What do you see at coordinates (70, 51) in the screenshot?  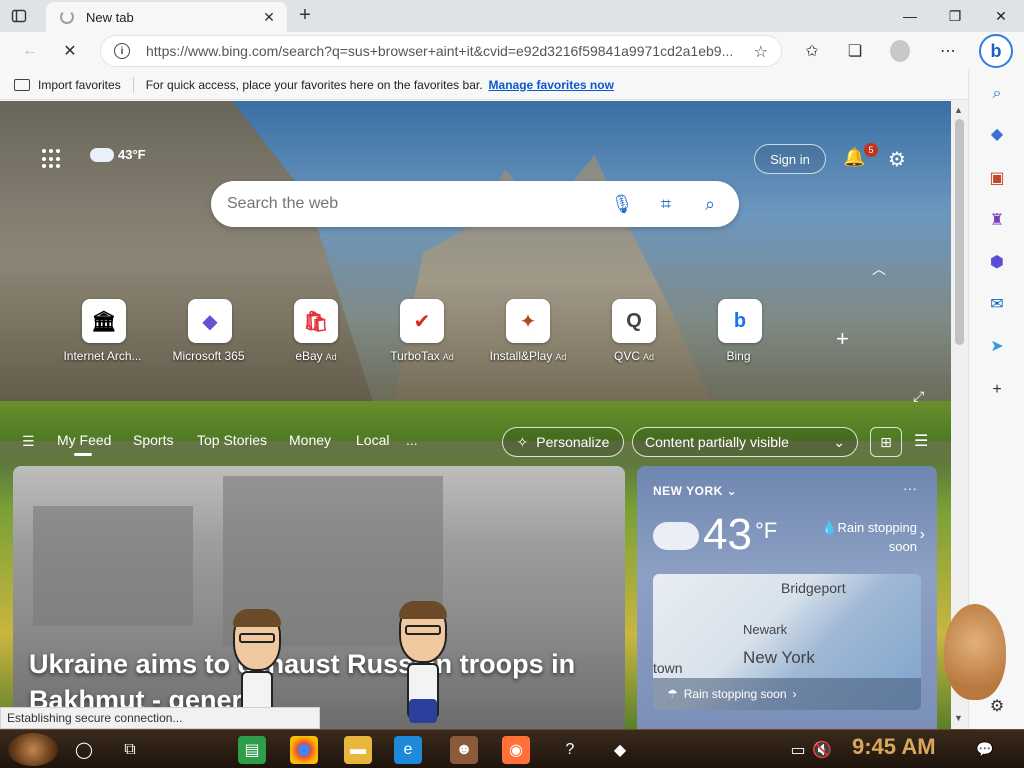 I see `stop-loading-button: ✕` at bounding box center [70, 51].